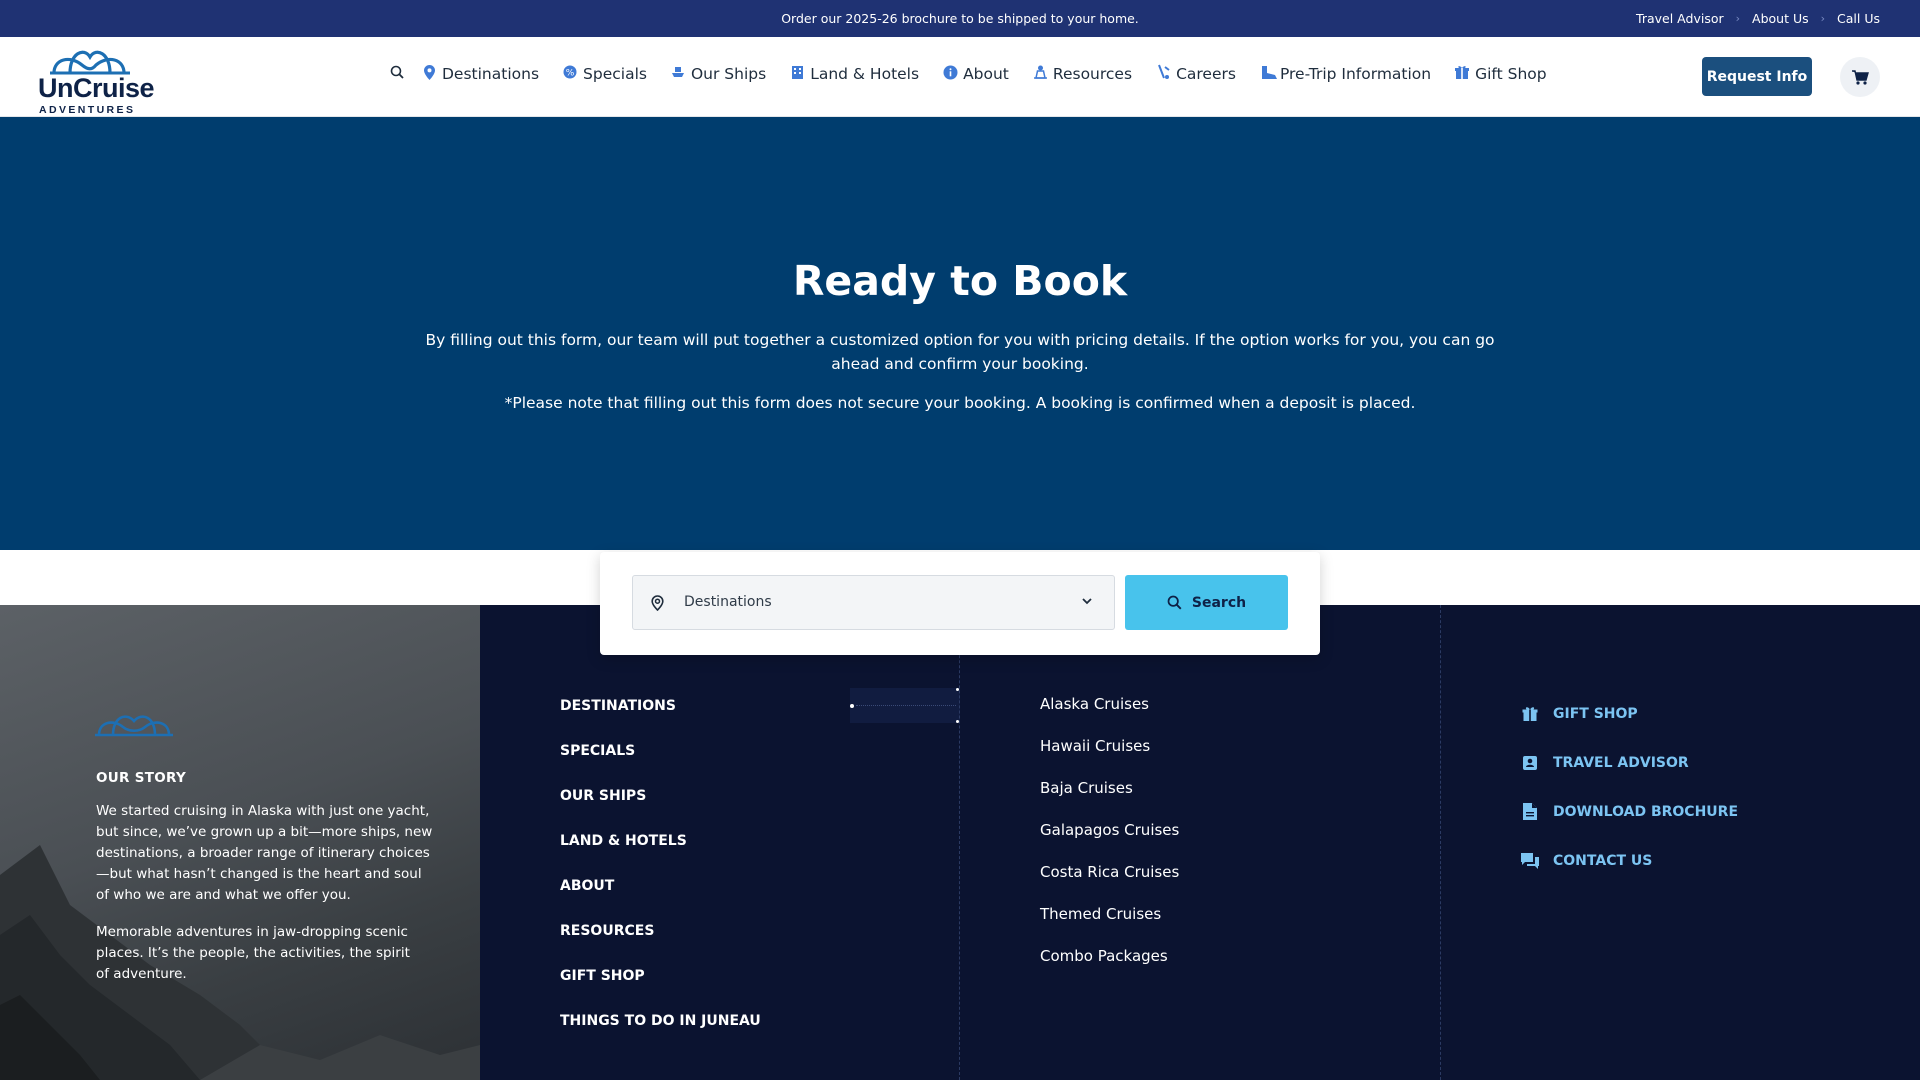 This screenshot has width=1920, height=1080. Describe the element at coordinates (1163, 74) in the screenshot. I see `careers-icon` at that location.